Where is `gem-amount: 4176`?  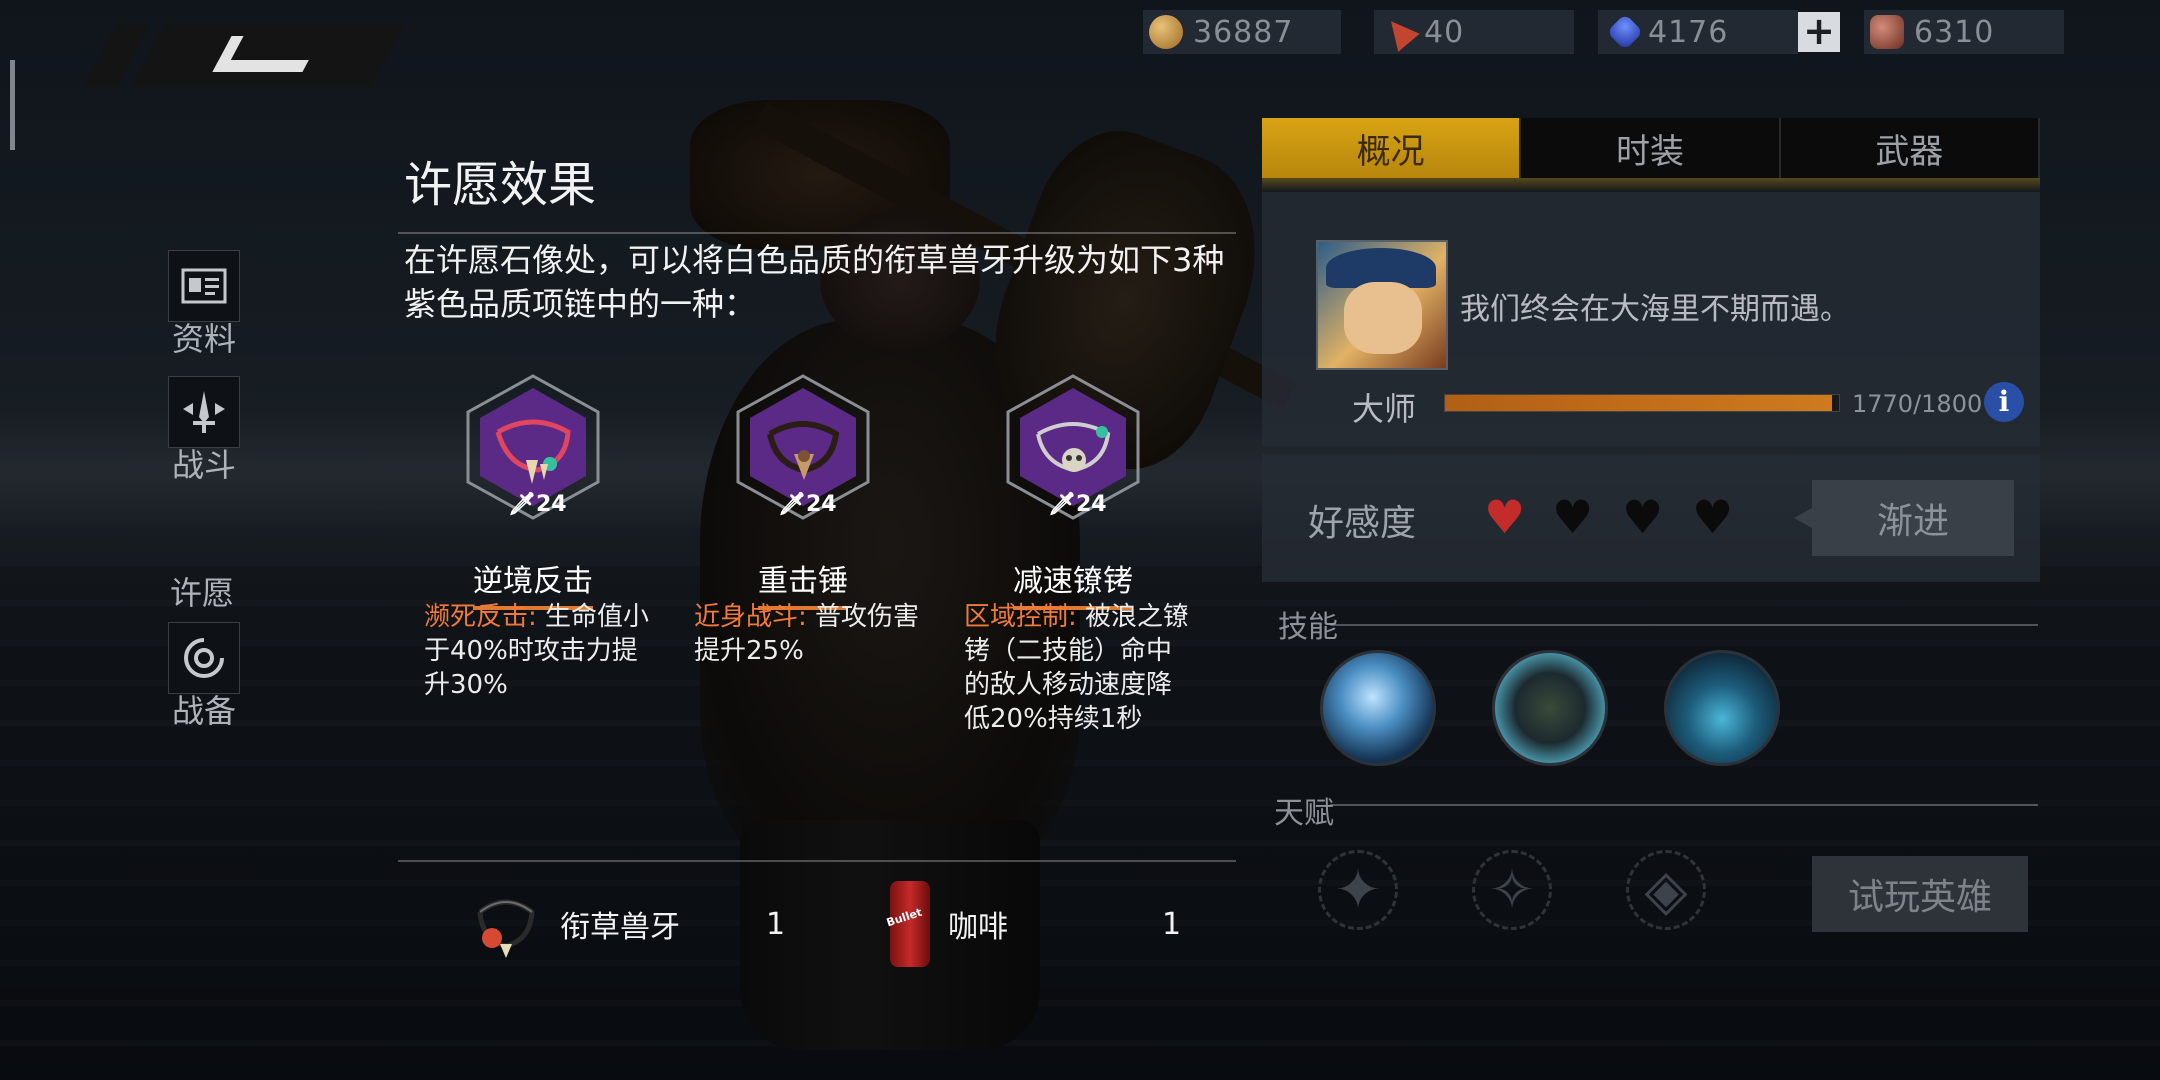 gem-amount: 4176 is located at coordinates (1688, 32).